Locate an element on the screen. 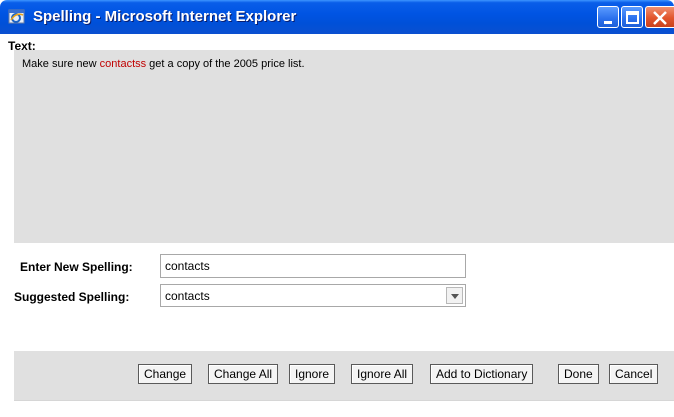  misspelled-word: contactss is located at coordinates (123, 64).